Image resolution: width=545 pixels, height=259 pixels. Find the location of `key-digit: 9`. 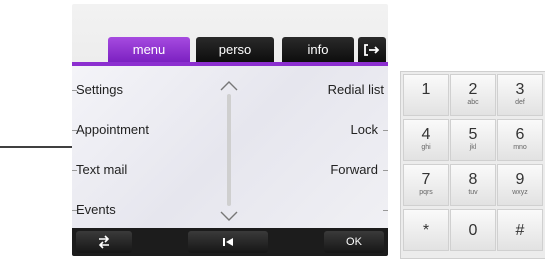

key-digit: 9 is located at coordinates (520, 179).